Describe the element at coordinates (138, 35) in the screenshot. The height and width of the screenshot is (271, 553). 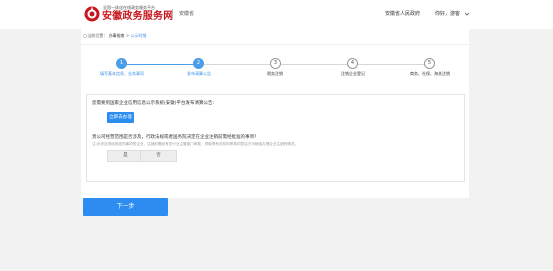
I see `breadcrumb-item-current: 公示时限` at that location.